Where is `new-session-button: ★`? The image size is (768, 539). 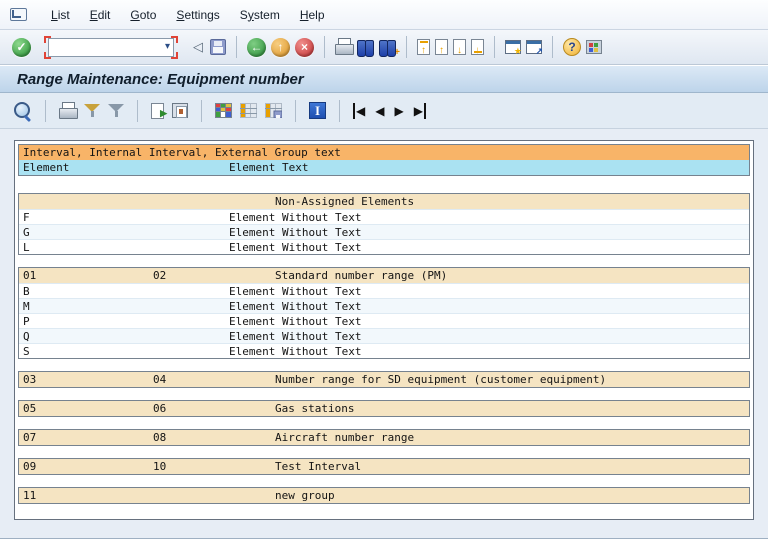
new-session-button: ★ is located at coordinates (513, 48).